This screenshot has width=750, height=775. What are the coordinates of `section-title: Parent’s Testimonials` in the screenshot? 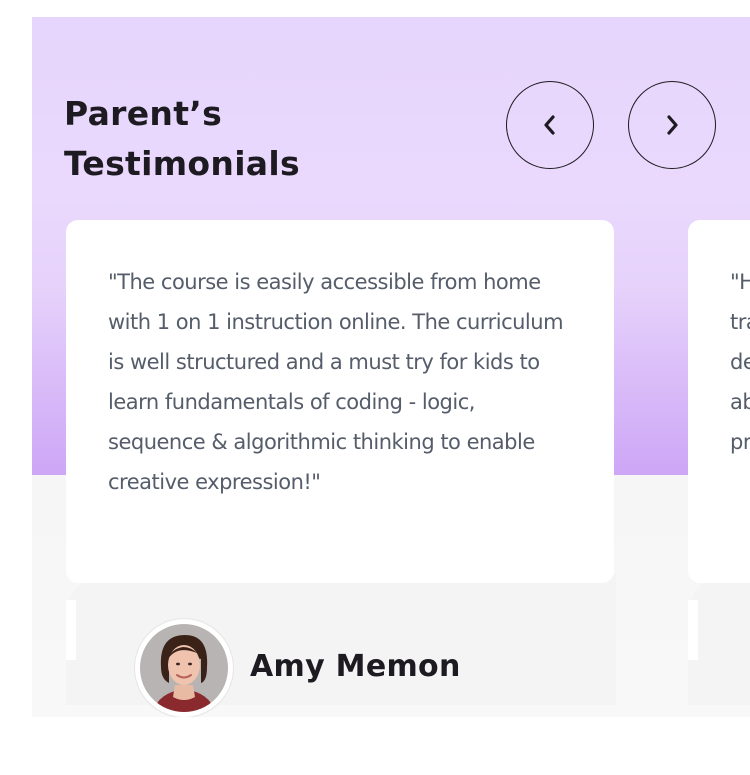 It's located at (182, 139).